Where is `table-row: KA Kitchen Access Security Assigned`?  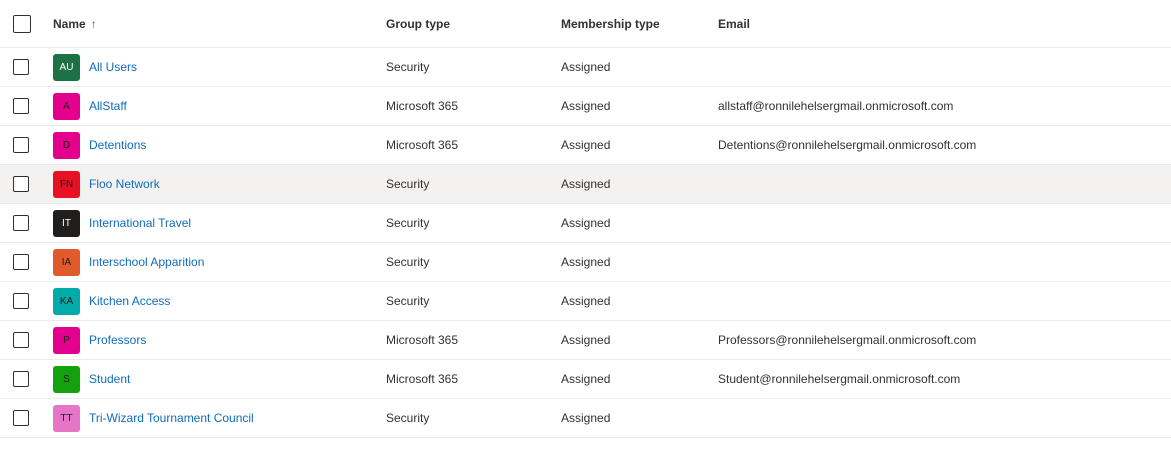 table-row: KA Kitchen Access Security Assigned is located at coordinates (585, 301).